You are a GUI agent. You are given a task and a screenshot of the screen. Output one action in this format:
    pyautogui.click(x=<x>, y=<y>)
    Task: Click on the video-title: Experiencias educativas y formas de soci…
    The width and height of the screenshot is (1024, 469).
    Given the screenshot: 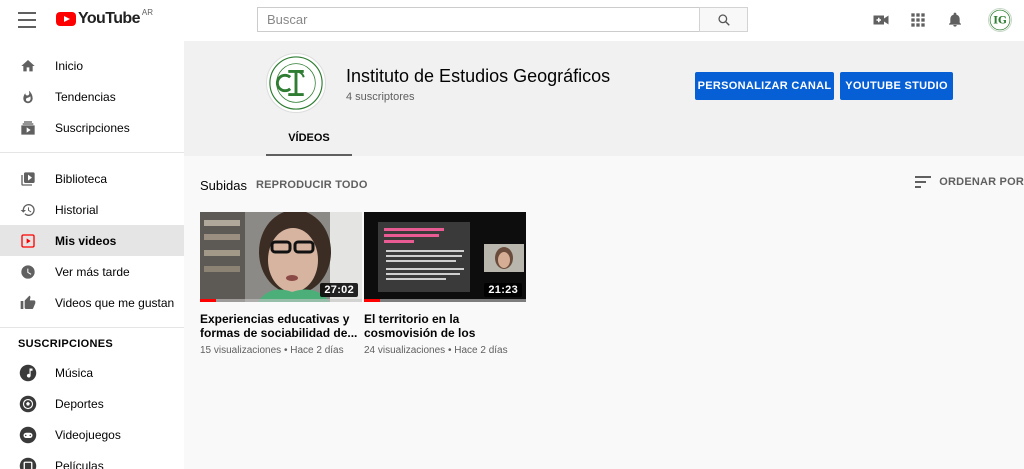 What is the action you would take?
    pyautogui.click(x=281, y=326)
    